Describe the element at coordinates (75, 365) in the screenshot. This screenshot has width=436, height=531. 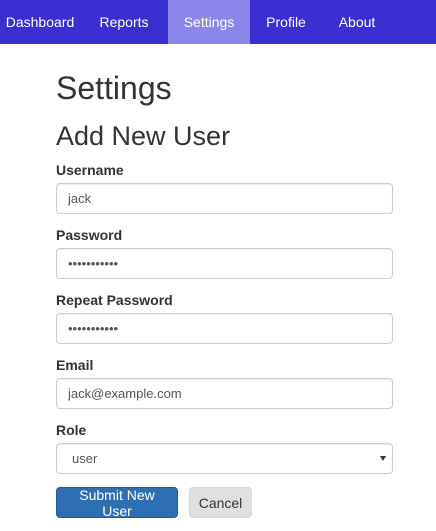
I see `email-label: Email` at that location.